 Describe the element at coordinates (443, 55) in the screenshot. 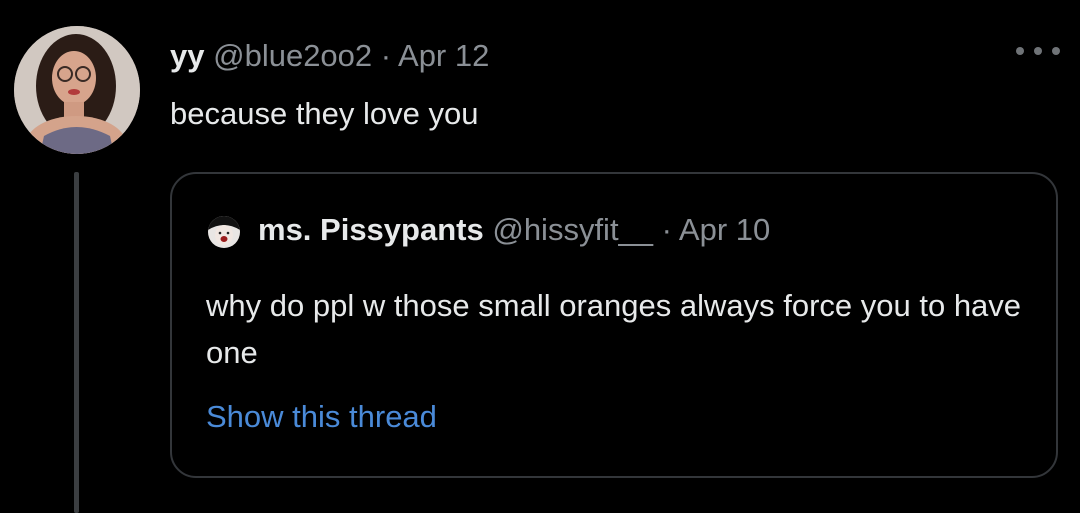

I see `tweet-date: Apr 12` at that location.